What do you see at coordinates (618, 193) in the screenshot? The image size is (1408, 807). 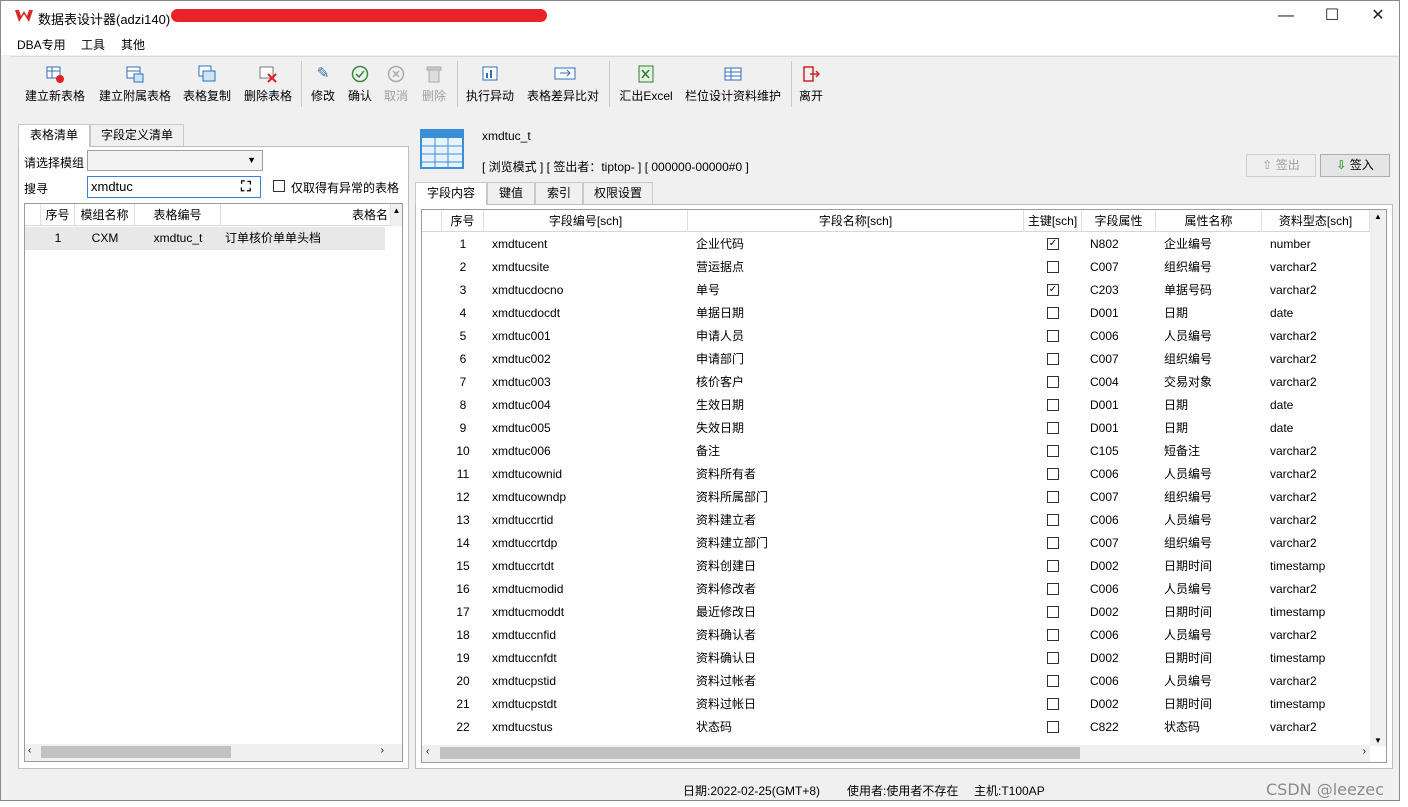 I see `tab-permission: 权限设置` at bounding box center [618, 193].